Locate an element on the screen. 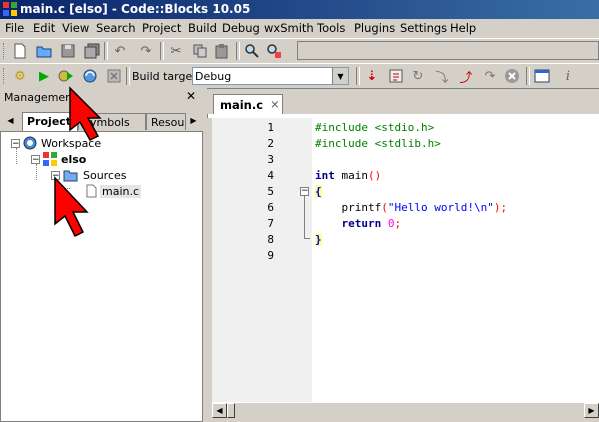  build-target-value: Debug is located at coordinates (213, 76).